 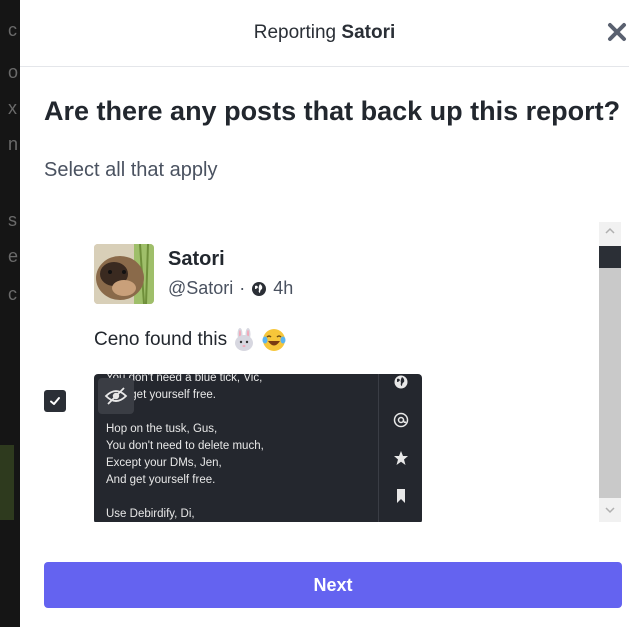 I want to click on laughing-emoji-icon, so click(x=274, y=340).